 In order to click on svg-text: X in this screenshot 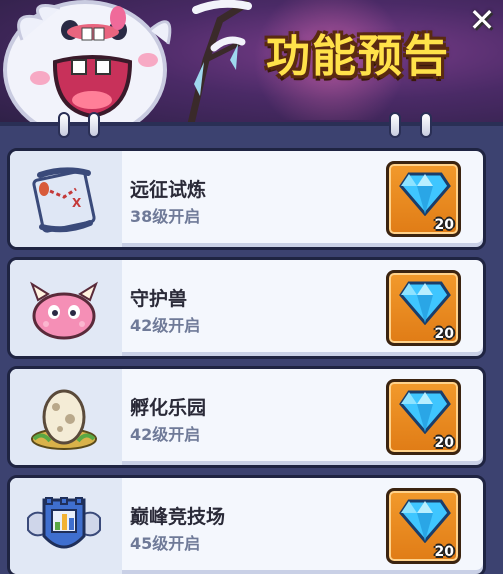, I will do `click(77, 203)`.